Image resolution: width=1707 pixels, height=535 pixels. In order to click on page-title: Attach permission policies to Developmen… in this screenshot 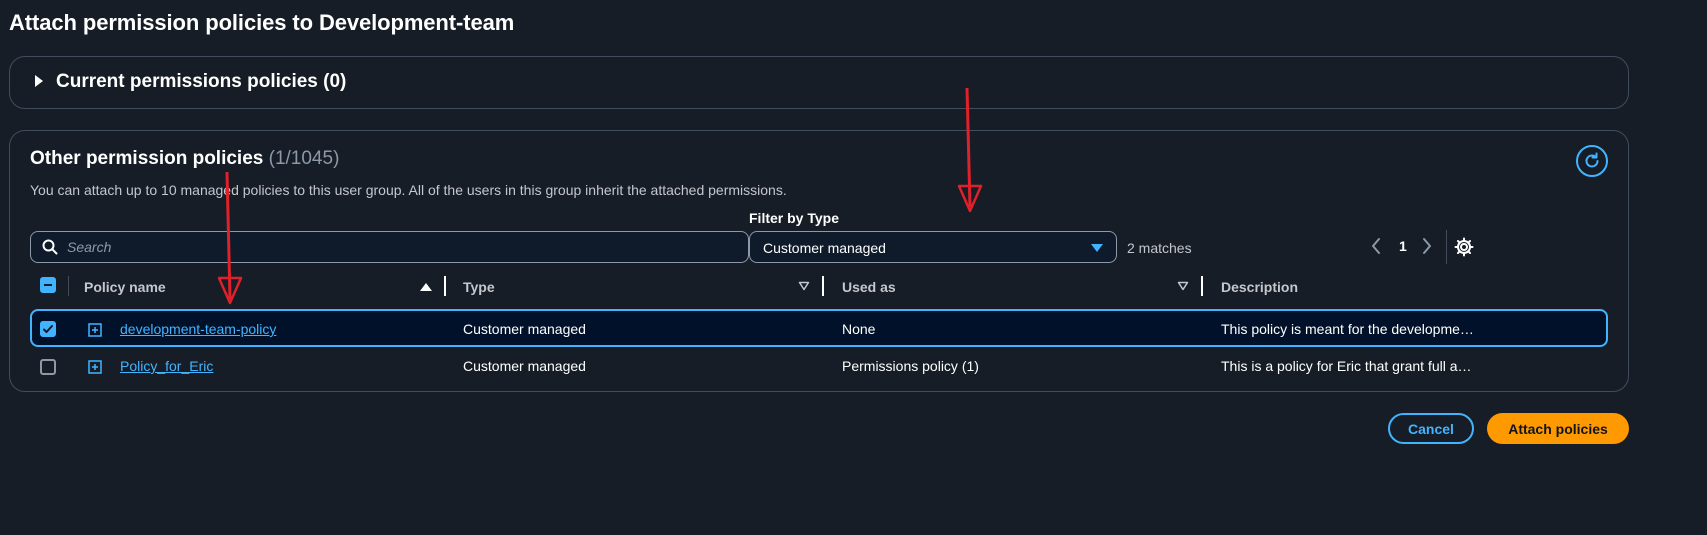, I will do `click(262, 22)`.